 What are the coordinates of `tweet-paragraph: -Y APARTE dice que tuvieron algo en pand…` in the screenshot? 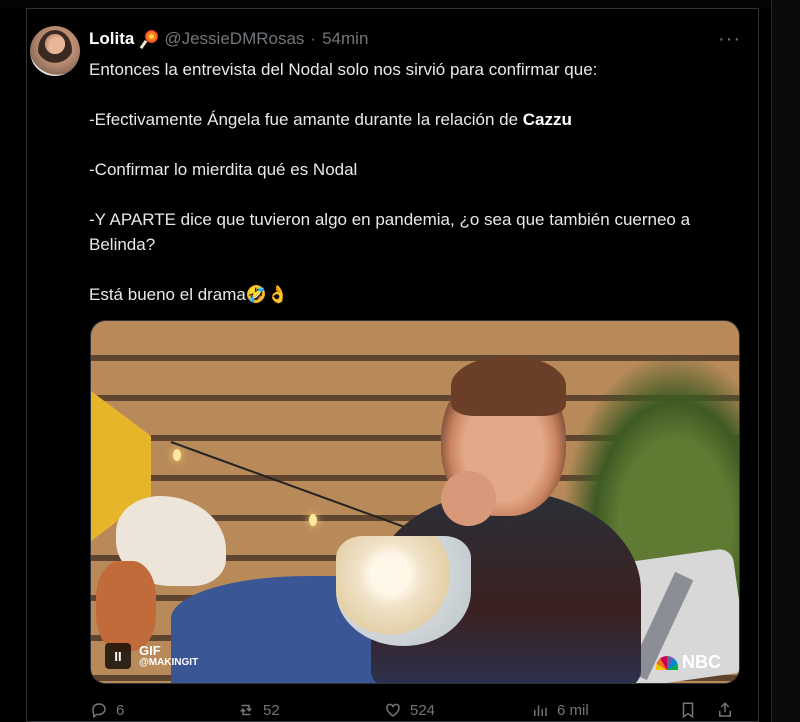 It's located at (390, 232).